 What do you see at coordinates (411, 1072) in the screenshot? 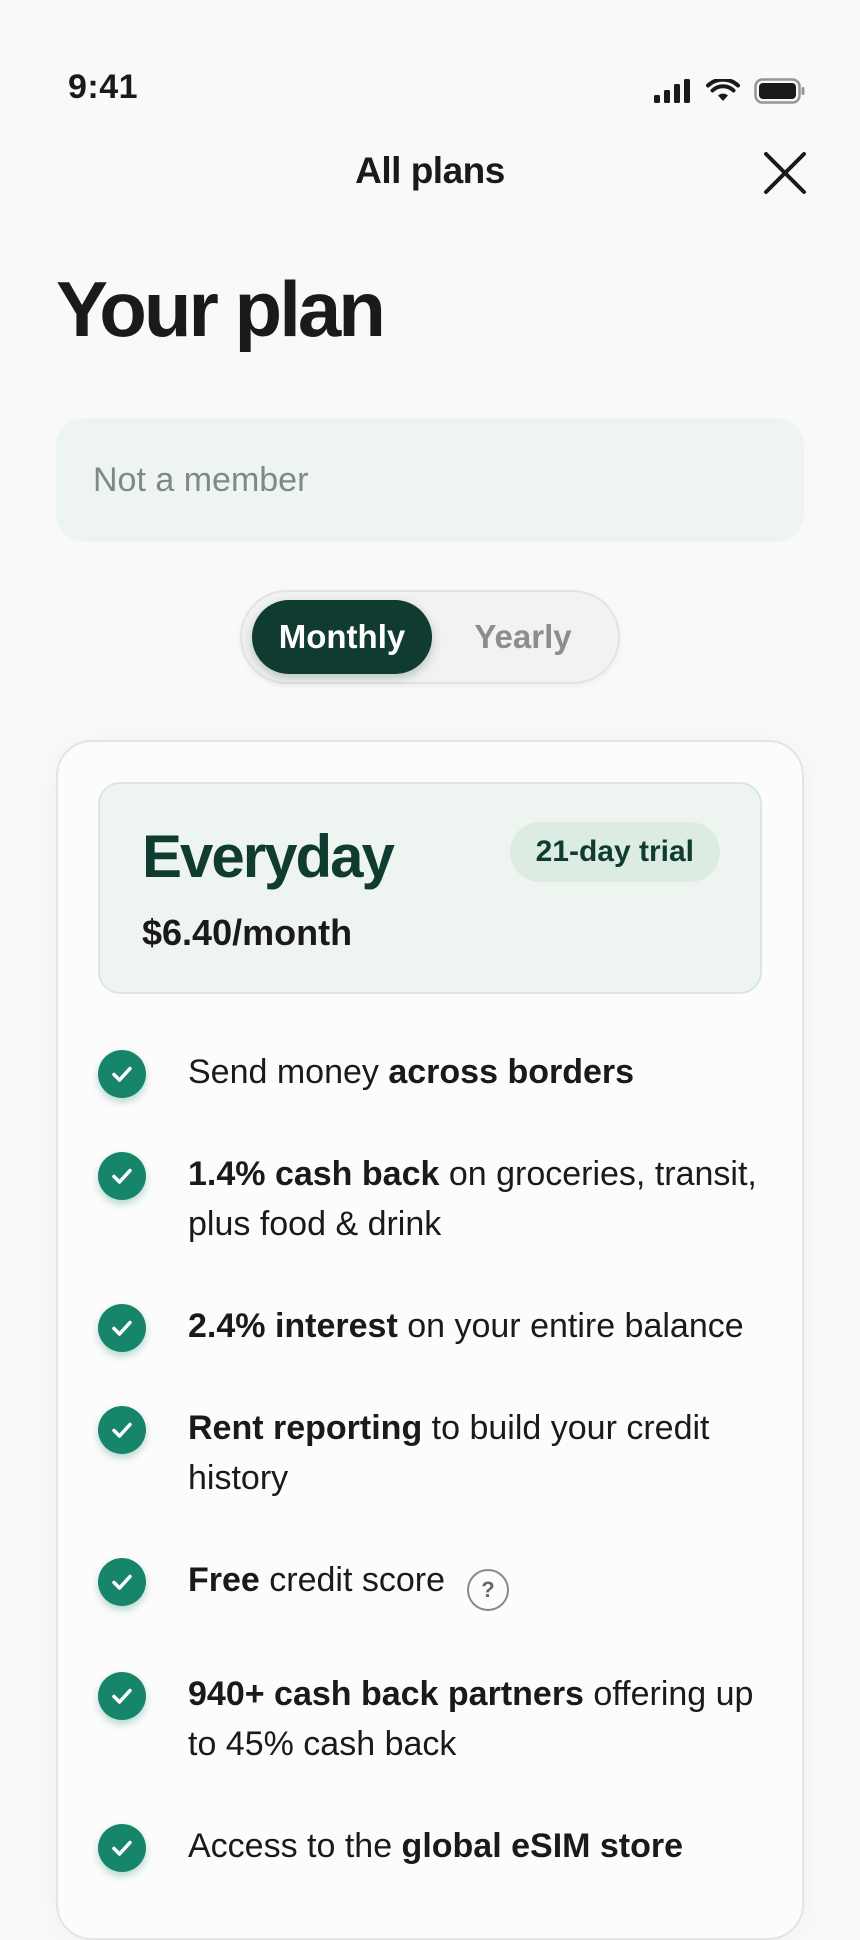
I see `feature-text: Send money across borders` at bounding box center [411, 1072].